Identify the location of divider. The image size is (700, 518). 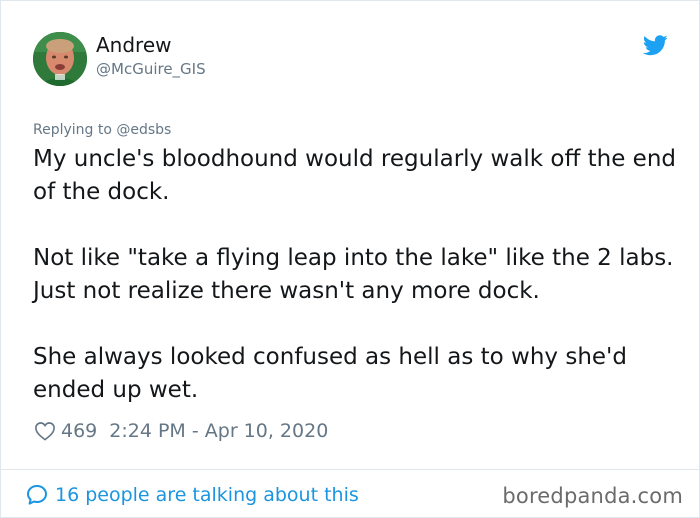
(350, 469).